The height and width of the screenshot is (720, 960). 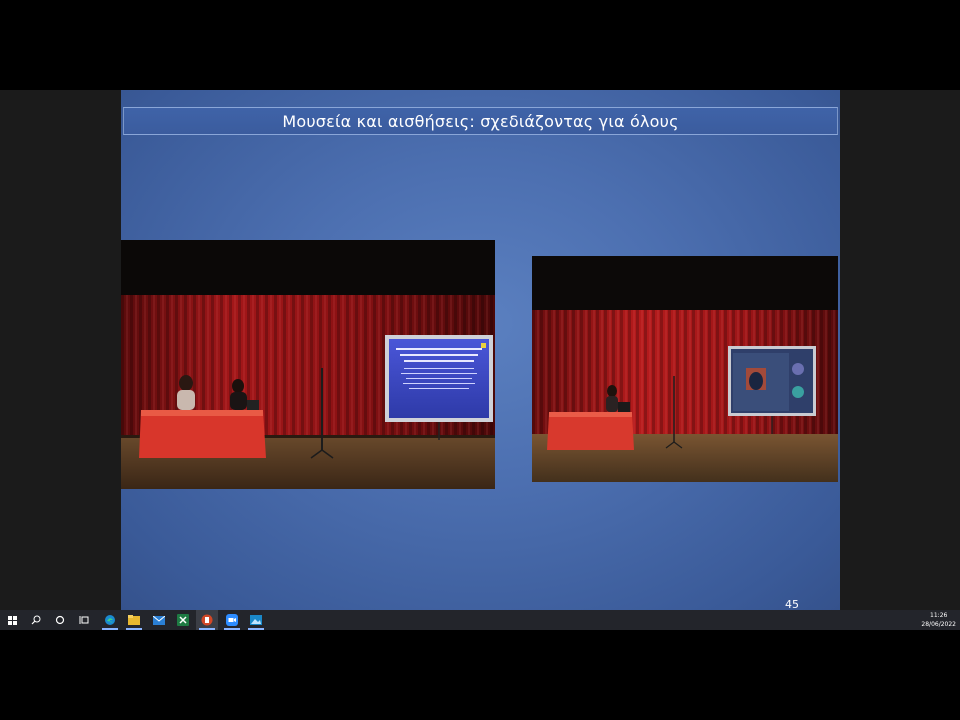 I want to click on windows-taskbar: 11:26 28/06/2022, so click(x=480, y=620).